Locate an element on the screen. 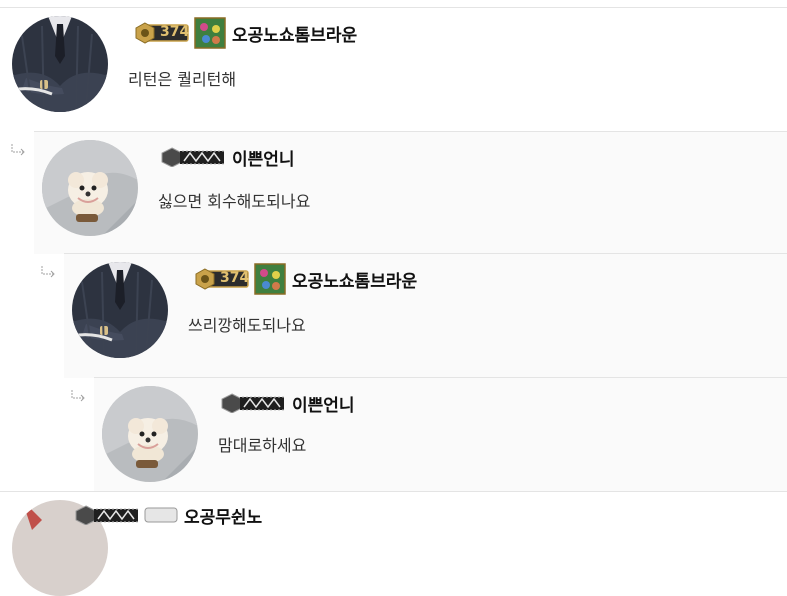 The height and width of the screenshot is (596, 787). nickname: 오공무쉰노 is located at coordinates (223, 515).